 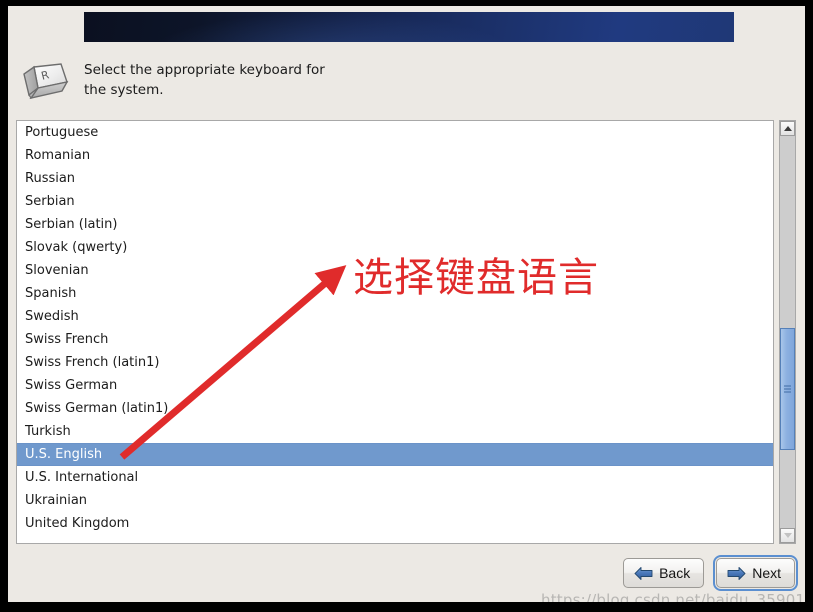 What do you see at coordinates (395, 500) in the screenshot?
I see `list-item: Ukrainian` at bounding box center [395, 500].